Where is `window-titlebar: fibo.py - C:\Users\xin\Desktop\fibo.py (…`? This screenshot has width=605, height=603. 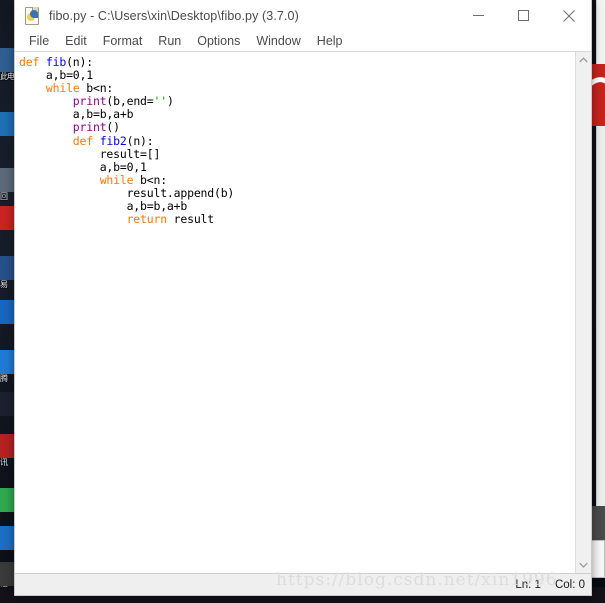 window-titlebar: fibo.py - C:\Users\xin\Desktop\fibo.py (… is located at coordinates (303, 15).